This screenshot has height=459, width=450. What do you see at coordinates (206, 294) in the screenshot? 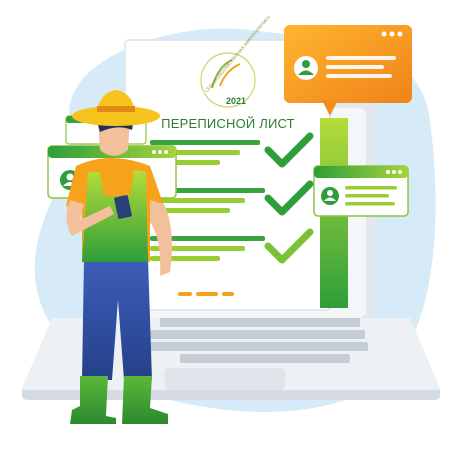
I see `form-pagination-dots` at bounding box center [206, 294].